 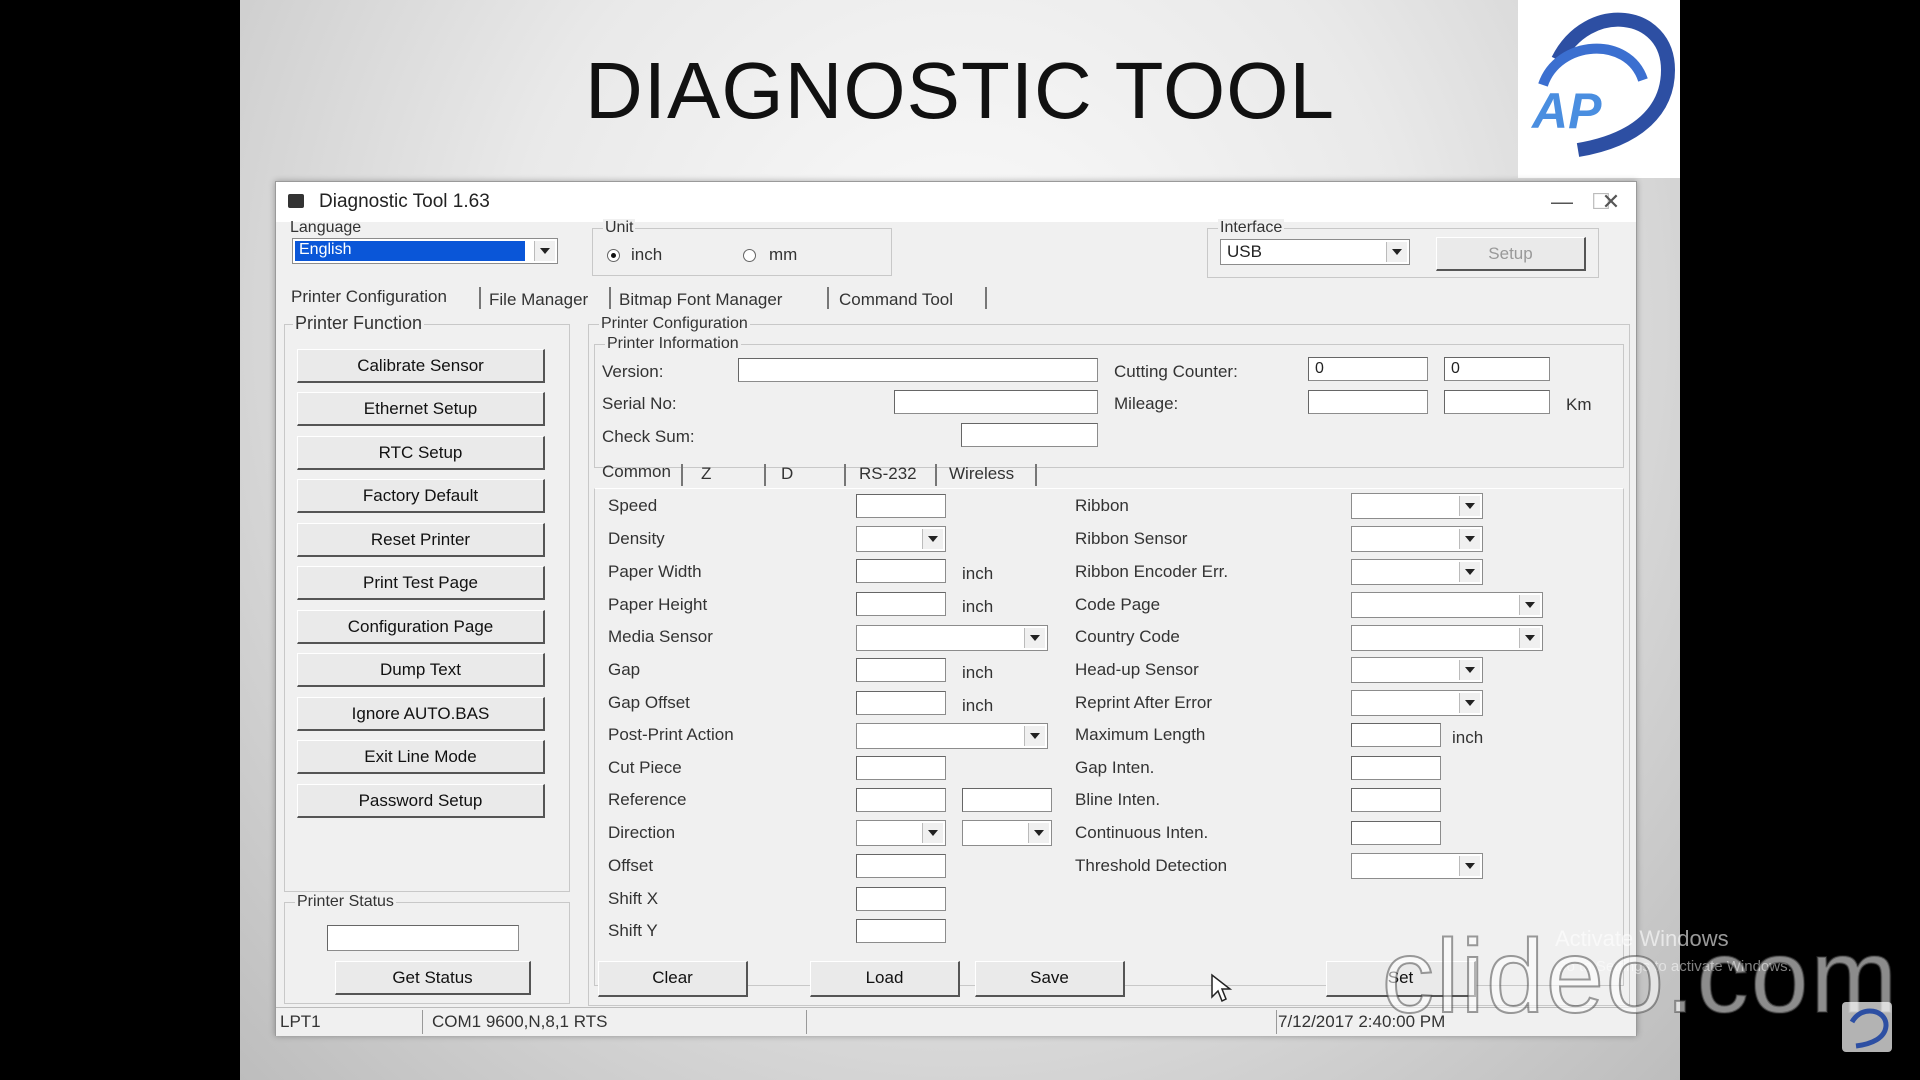 I want to click on ribbon-sensor-select, so click(x=1417, y=539).